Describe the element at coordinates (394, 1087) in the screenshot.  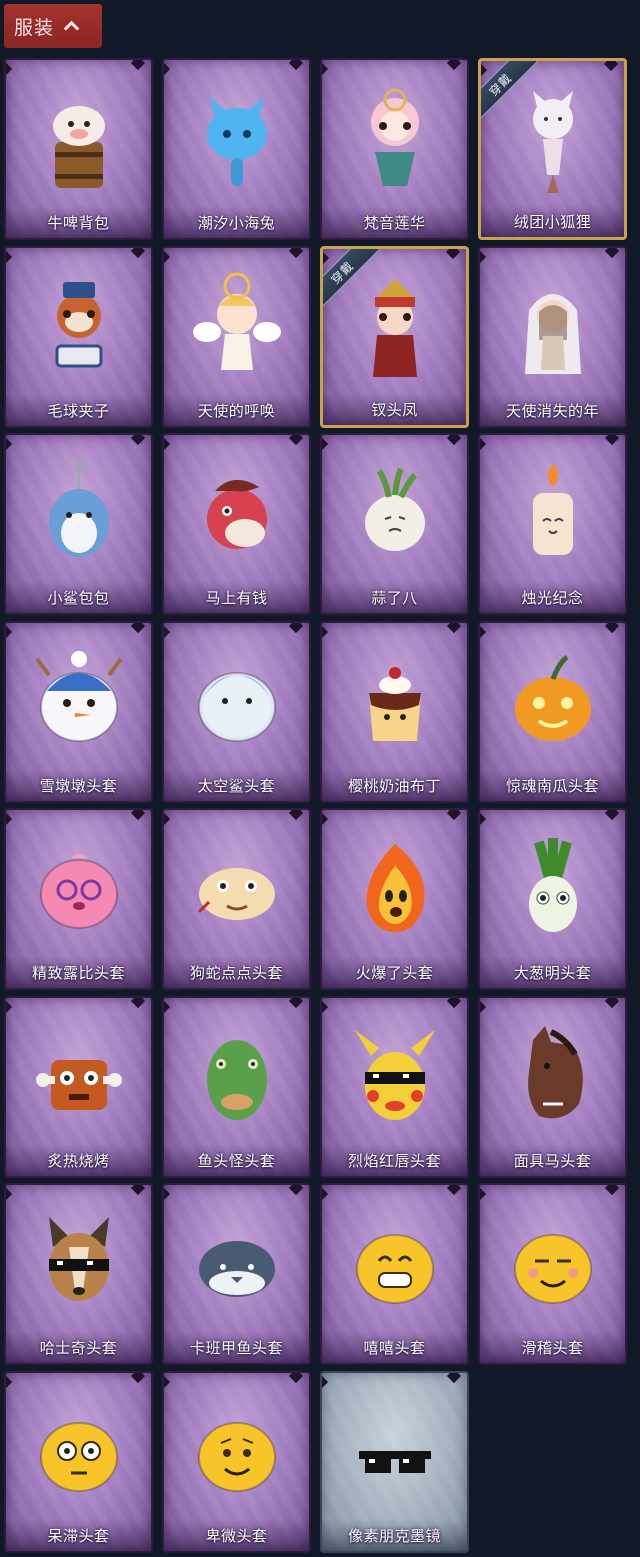
I see `item-card: 烈焰红唇头套` at that location.